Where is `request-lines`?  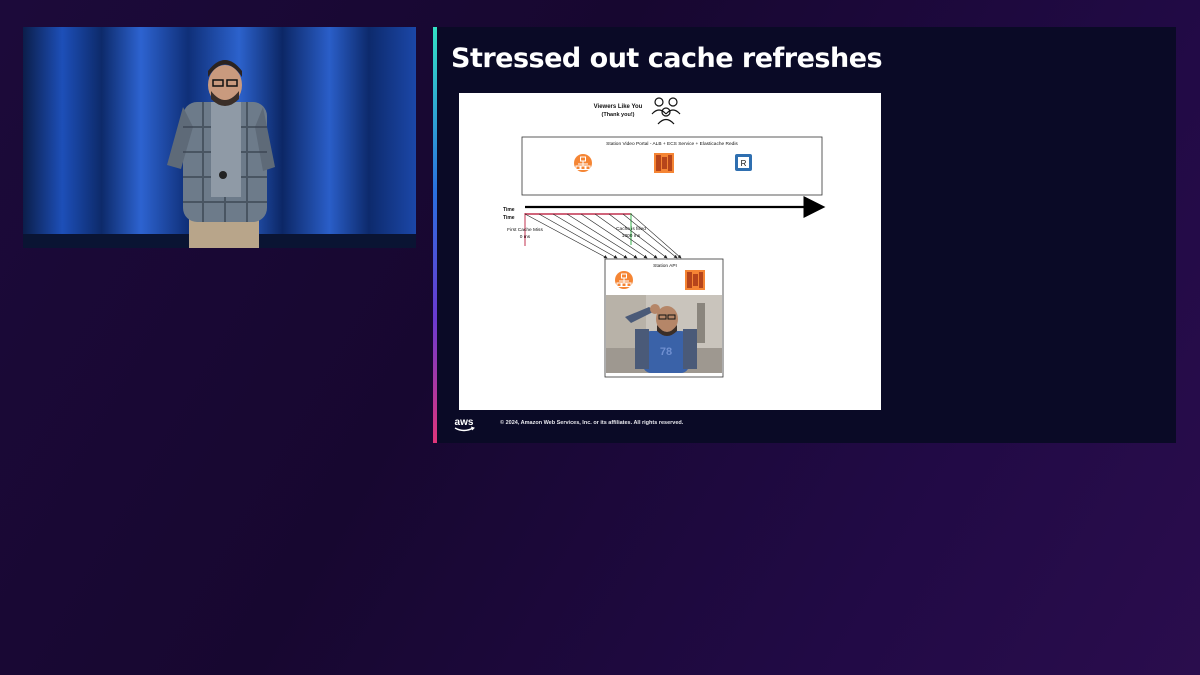
request-lines is located at coordinates (603, 236).